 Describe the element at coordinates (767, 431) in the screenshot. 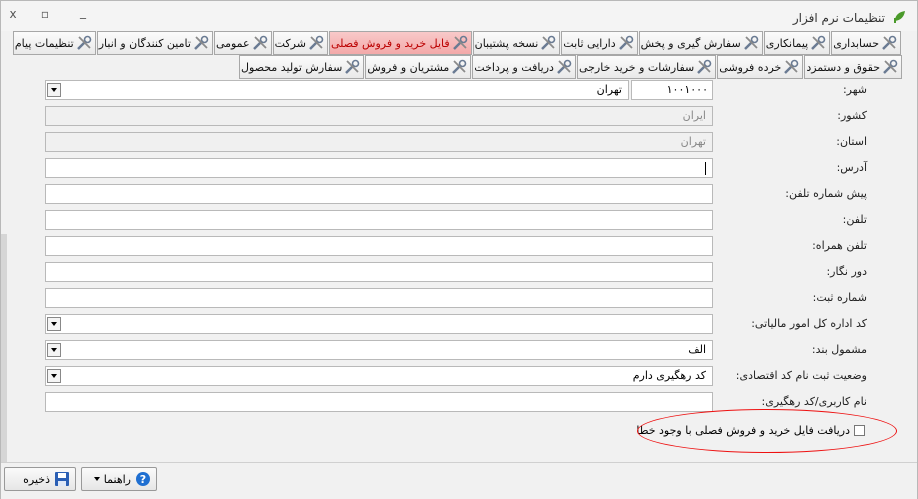

I see `highlight-ellipse` at that location.